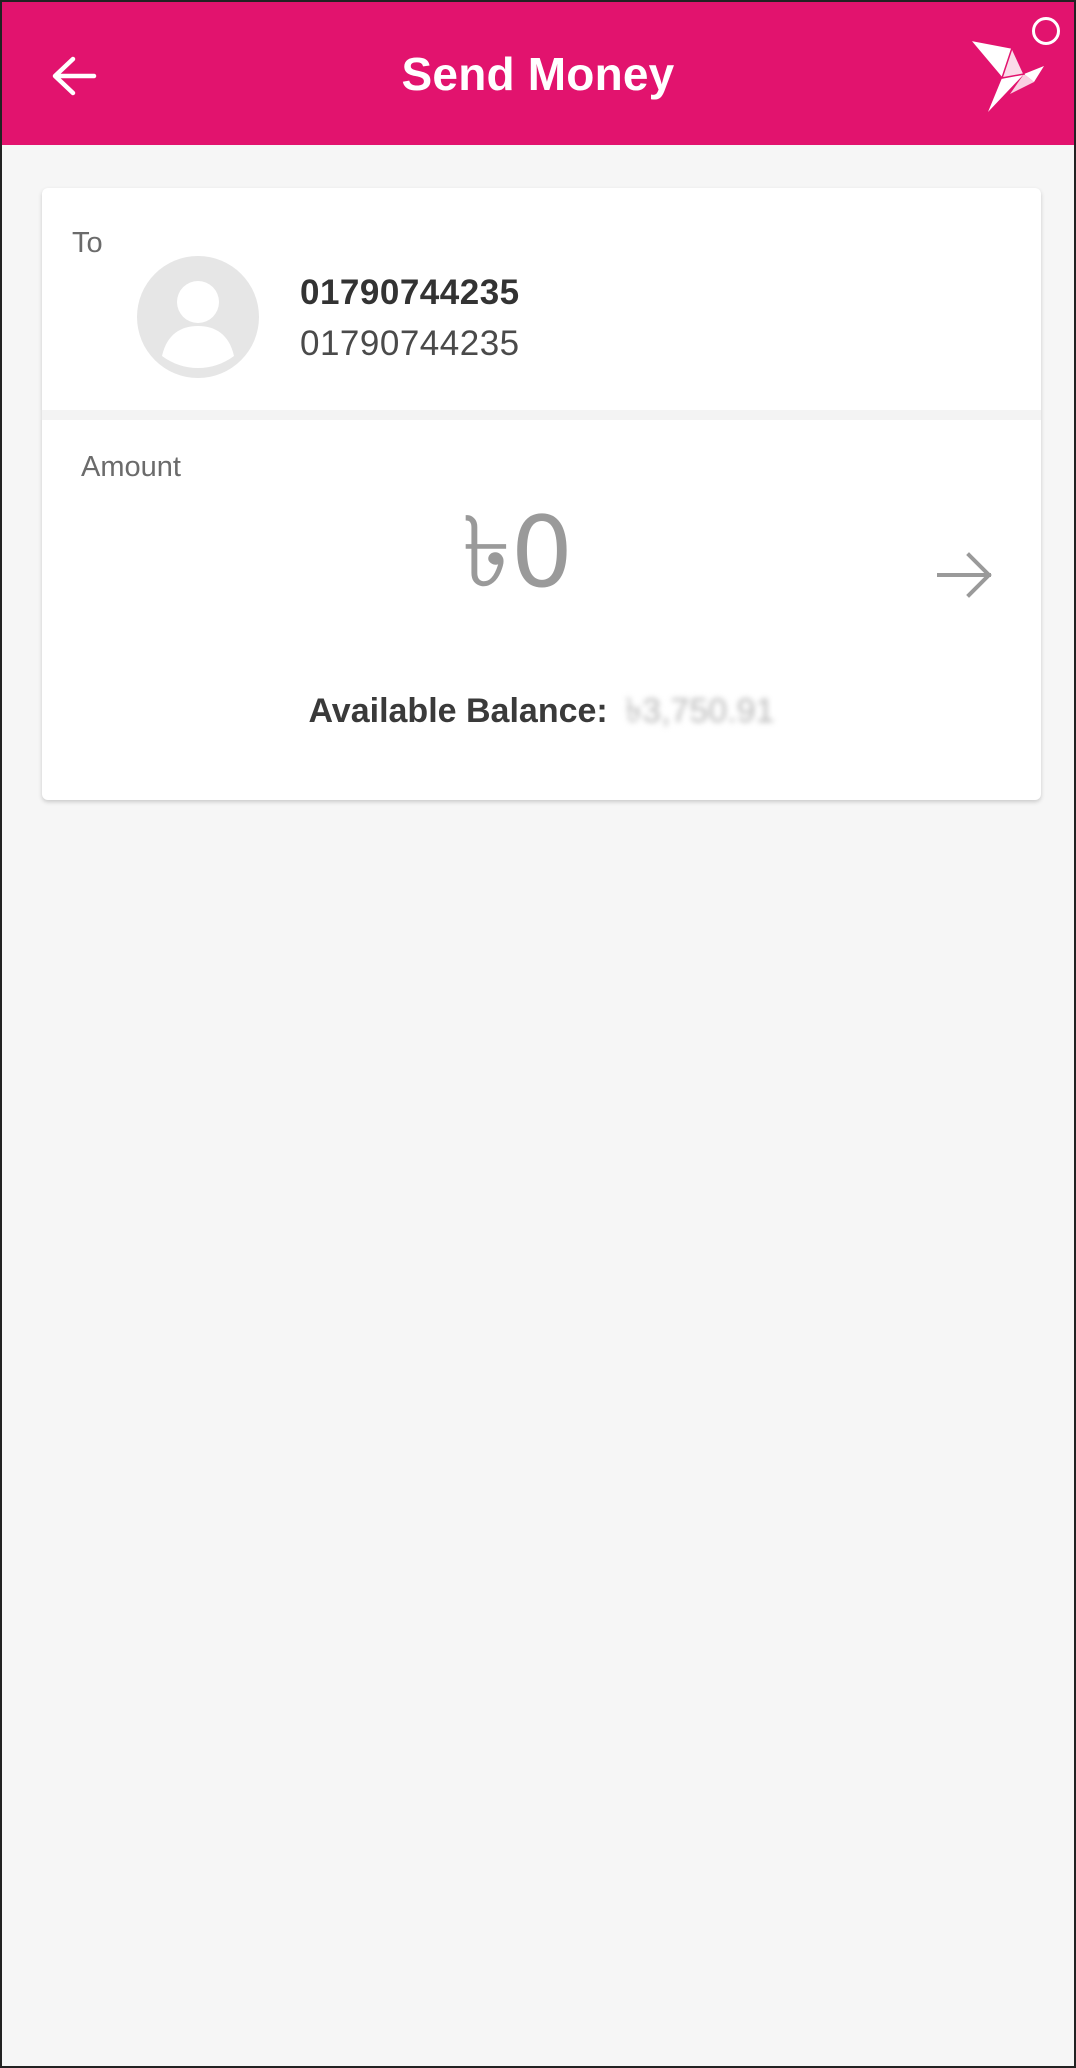 Image resolution: width=1076 pixels, height=2068 pixels. Describe the element at coordinates (410, 343) in the screenshot. I see `recipient-number: 01790744235` at that location.